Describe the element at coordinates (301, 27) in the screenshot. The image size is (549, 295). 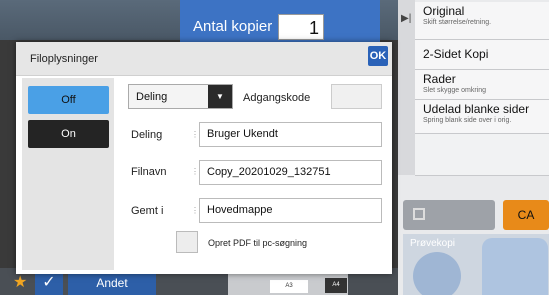
I see `copies-input: 1` at that location.